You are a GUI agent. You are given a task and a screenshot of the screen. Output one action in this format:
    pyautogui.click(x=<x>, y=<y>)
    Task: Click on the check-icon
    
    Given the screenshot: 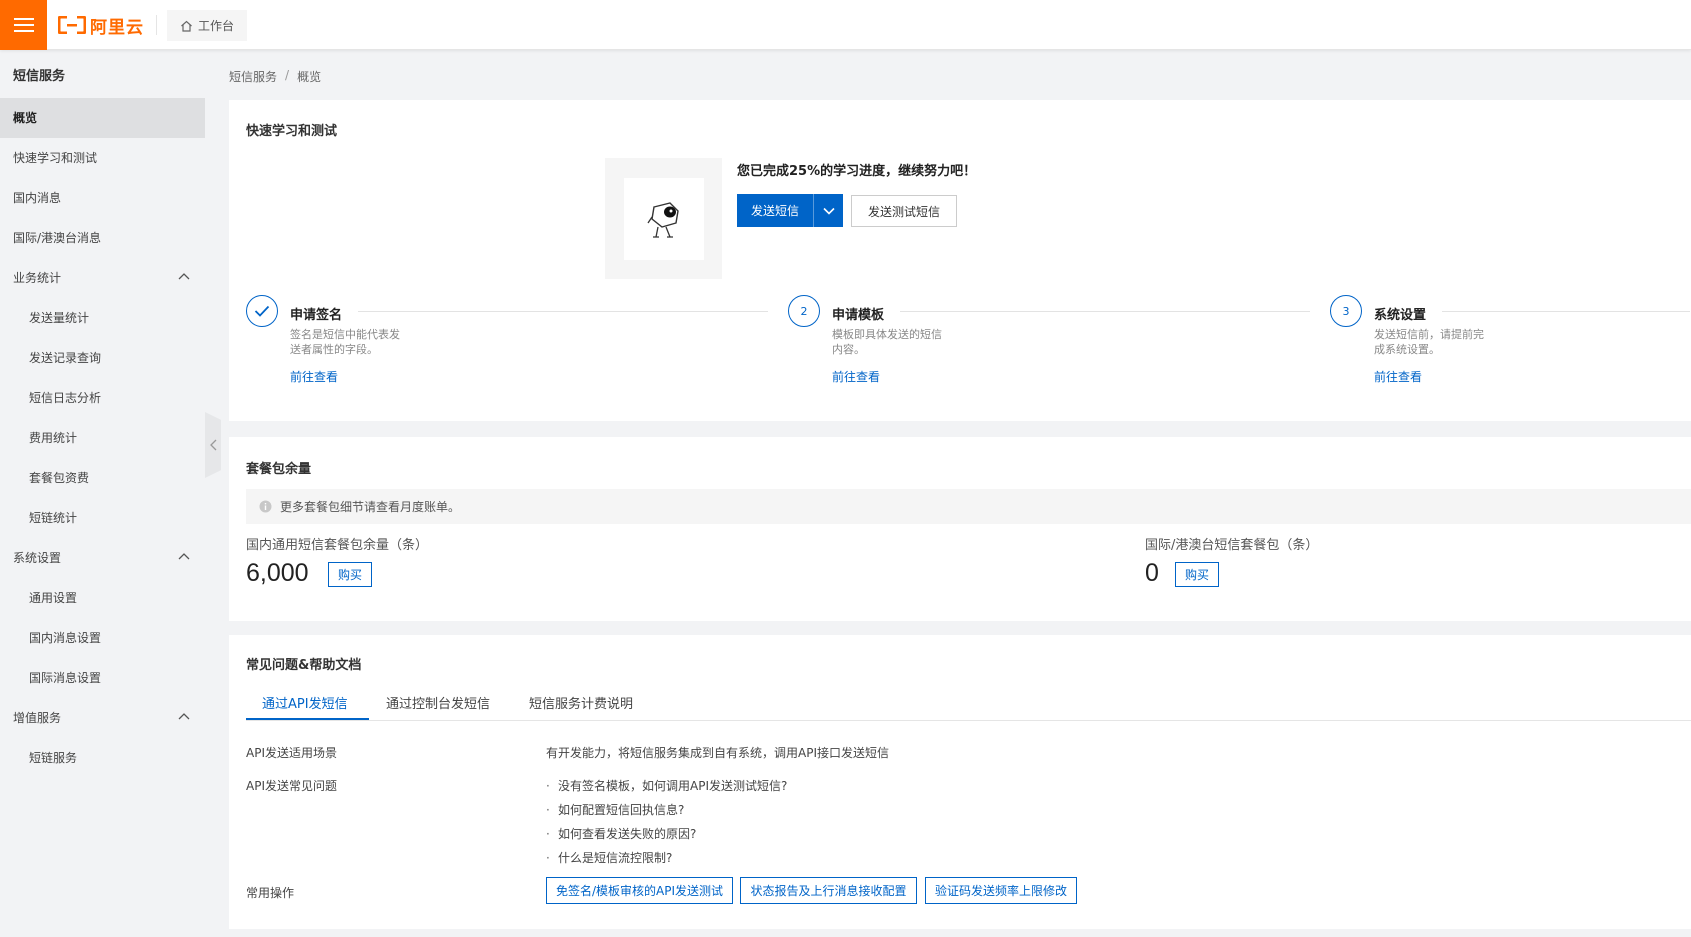 What is the action you would take?
    pyautogui.click(x=262, y=311)
    